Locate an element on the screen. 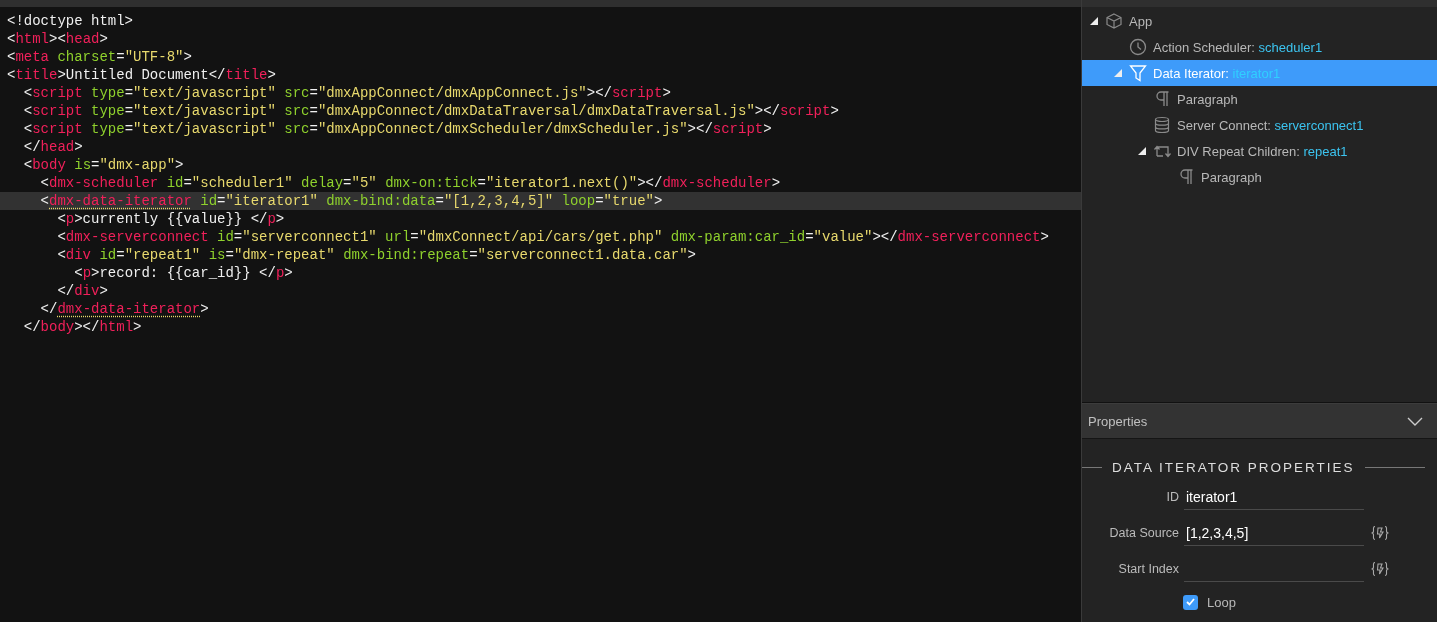  clock-icon is located at coordinates (1138, 47).